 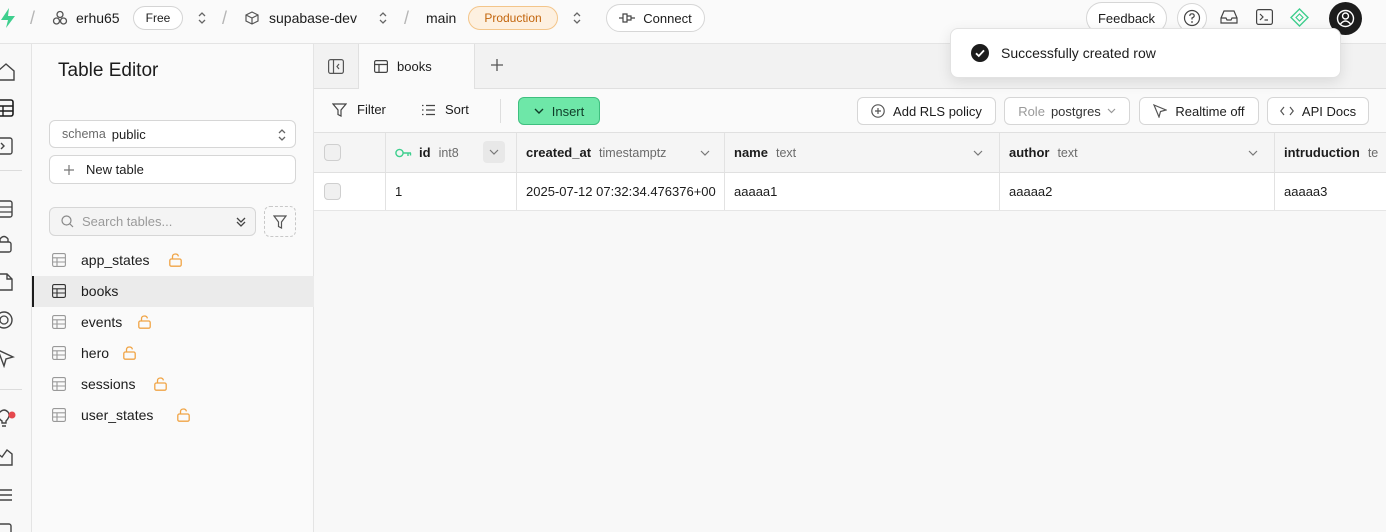 What do you see at coordinates (8, 72) in the screenshot?
I see `home-icon` at bounding box center [8, 72].